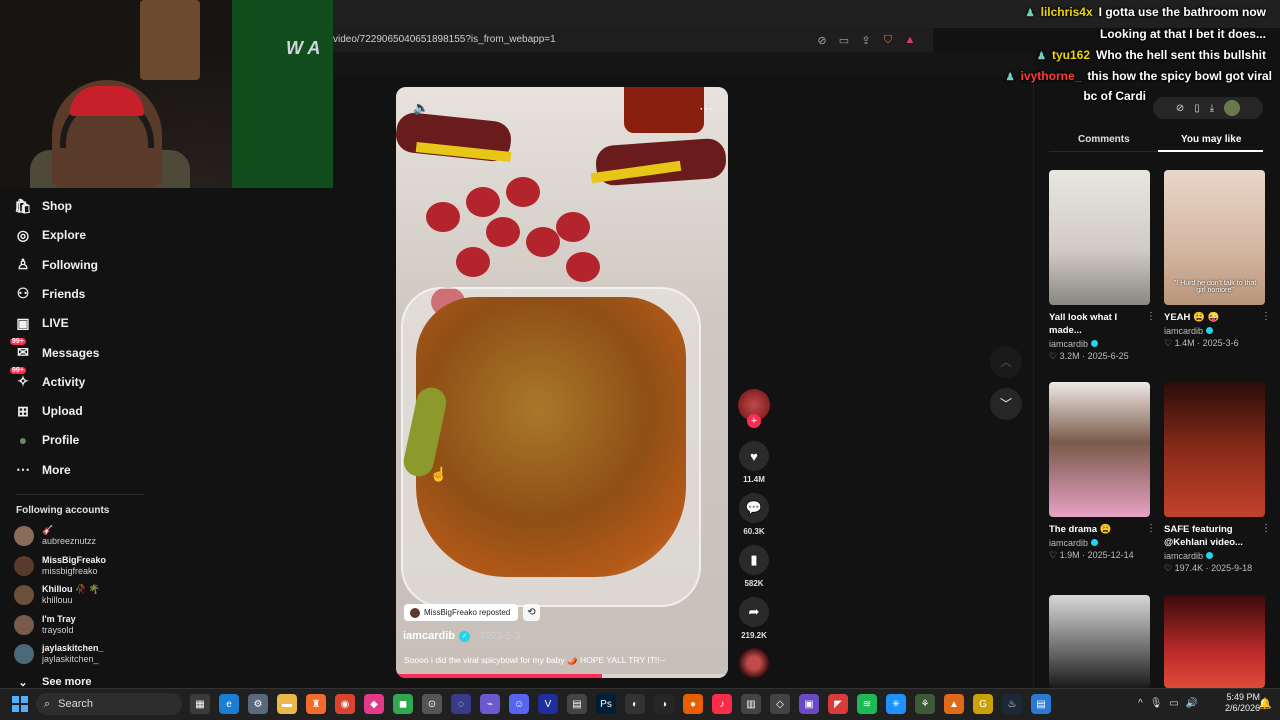  What do you see at coordinates (910, 40) in the screenshot?
I see `brave-rewards-icon: ▲` at bounding box center [910, 40].